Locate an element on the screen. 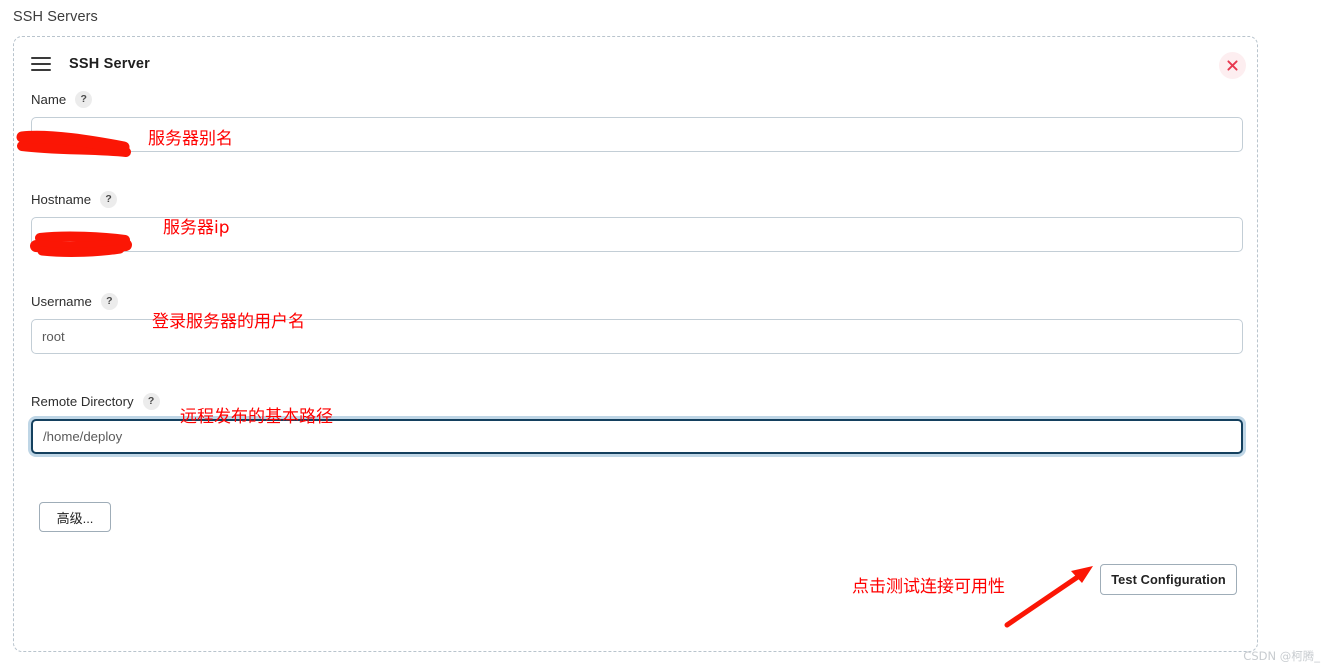 This screenshot has width=1326, height=667. hamburger-icon is located at coordinates (41, 64).